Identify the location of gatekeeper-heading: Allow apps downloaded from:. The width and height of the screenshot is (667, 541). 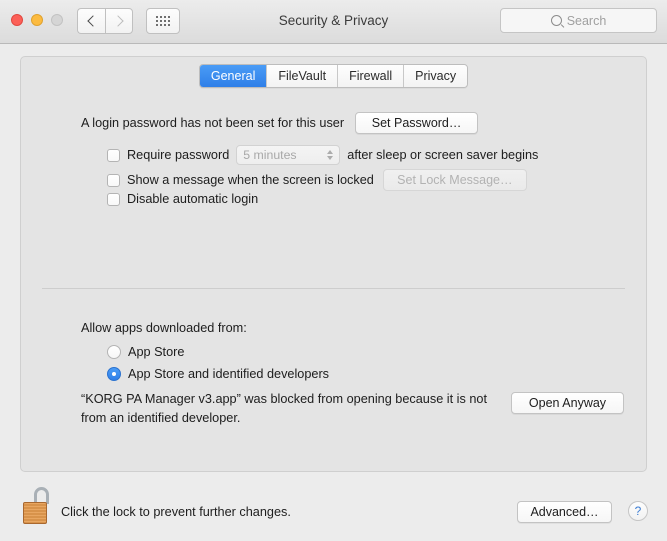
(164, 328).